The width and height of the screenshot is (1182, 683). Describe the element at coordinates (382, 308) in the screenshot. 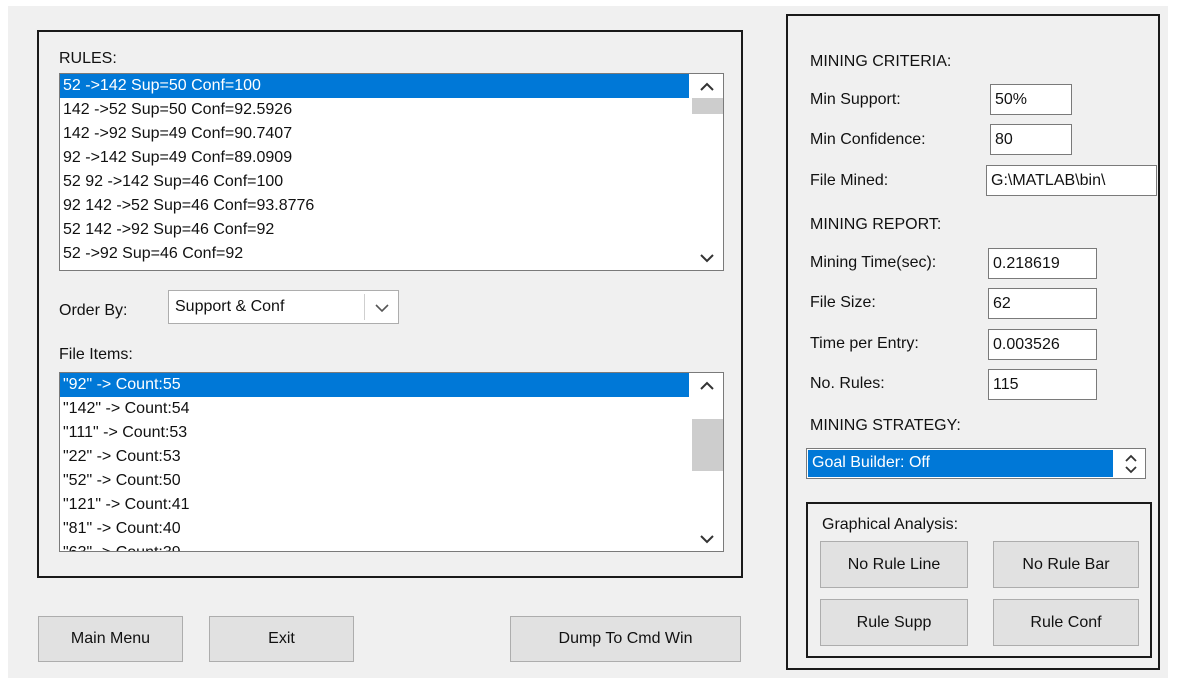

I see `chevron-down-icon` at that location.